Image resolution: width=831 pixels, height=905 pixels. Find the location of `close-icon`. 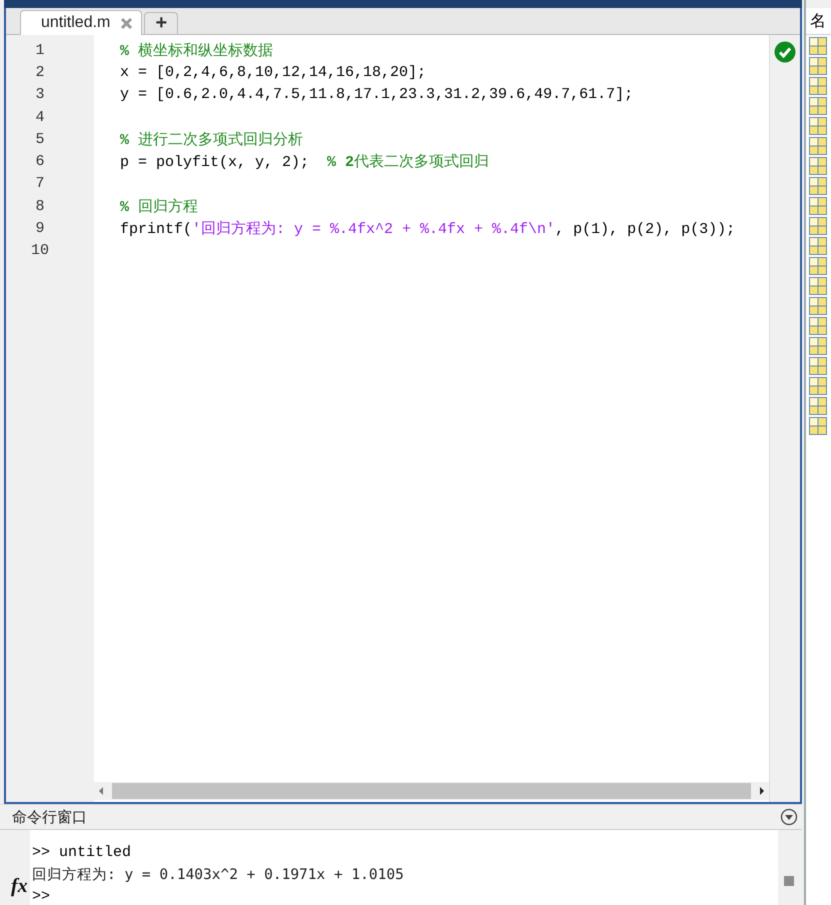

close-icon is located at coordinates (127, 23).